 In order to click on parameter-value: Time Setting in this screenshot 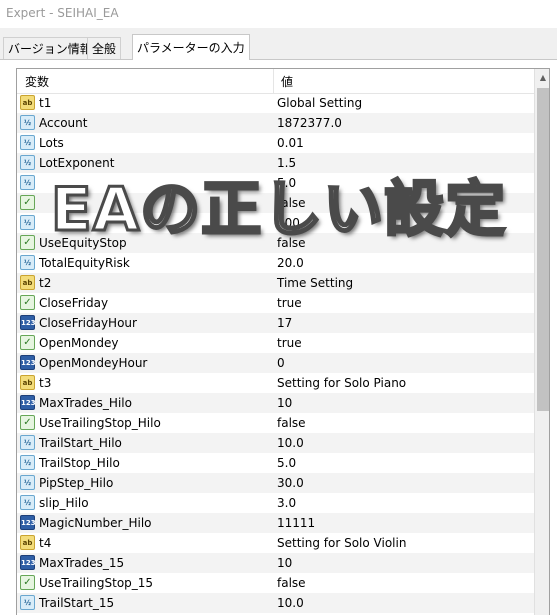, I will do `click(315, 283)`.